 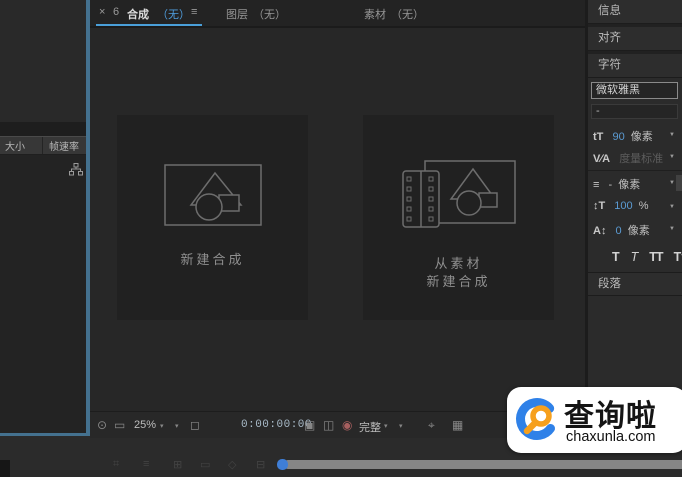 What do you see at coordinates (328, 425) in the screenshot?
I see `show-snapshot-icon: ◫` at bounding box center [328, 425].